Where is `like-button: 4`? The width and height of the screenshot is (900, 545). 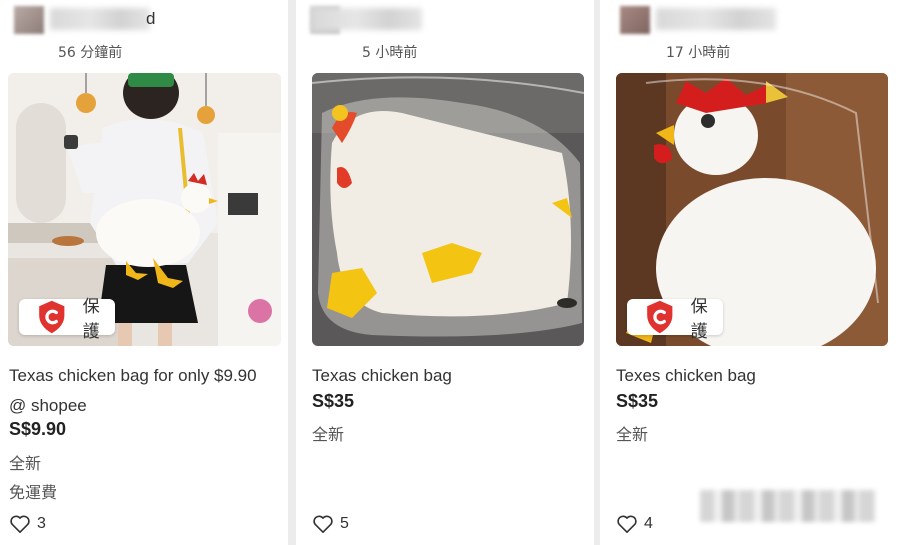
like-button: 4 is located at coordinates (634, 524).